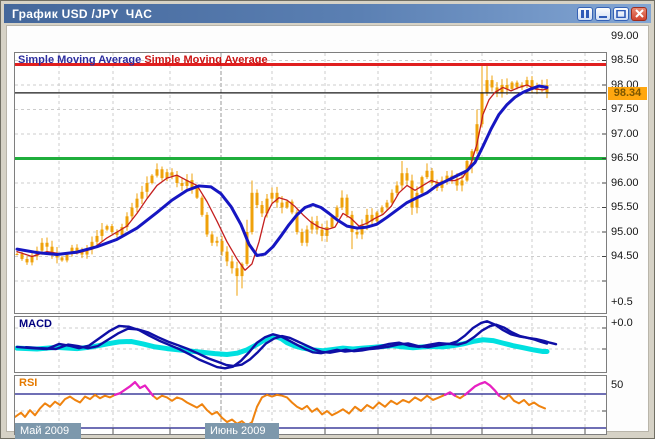  What do you see at coordinates (612, 13) in the screenshot?
I see `window-controls` at bounding box center [612, 13].